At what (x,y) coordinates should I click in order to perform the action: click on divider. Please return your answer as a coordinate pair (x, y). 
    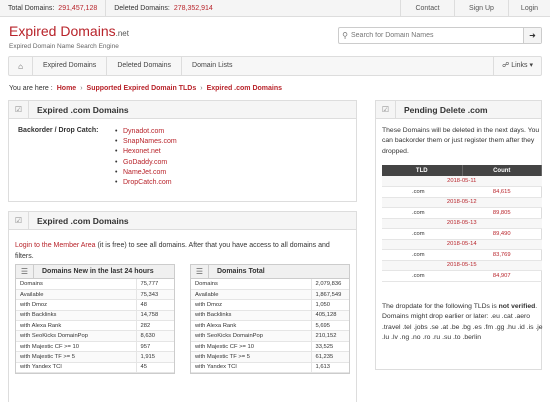
    Looking at the image, I should click on (106, 8).